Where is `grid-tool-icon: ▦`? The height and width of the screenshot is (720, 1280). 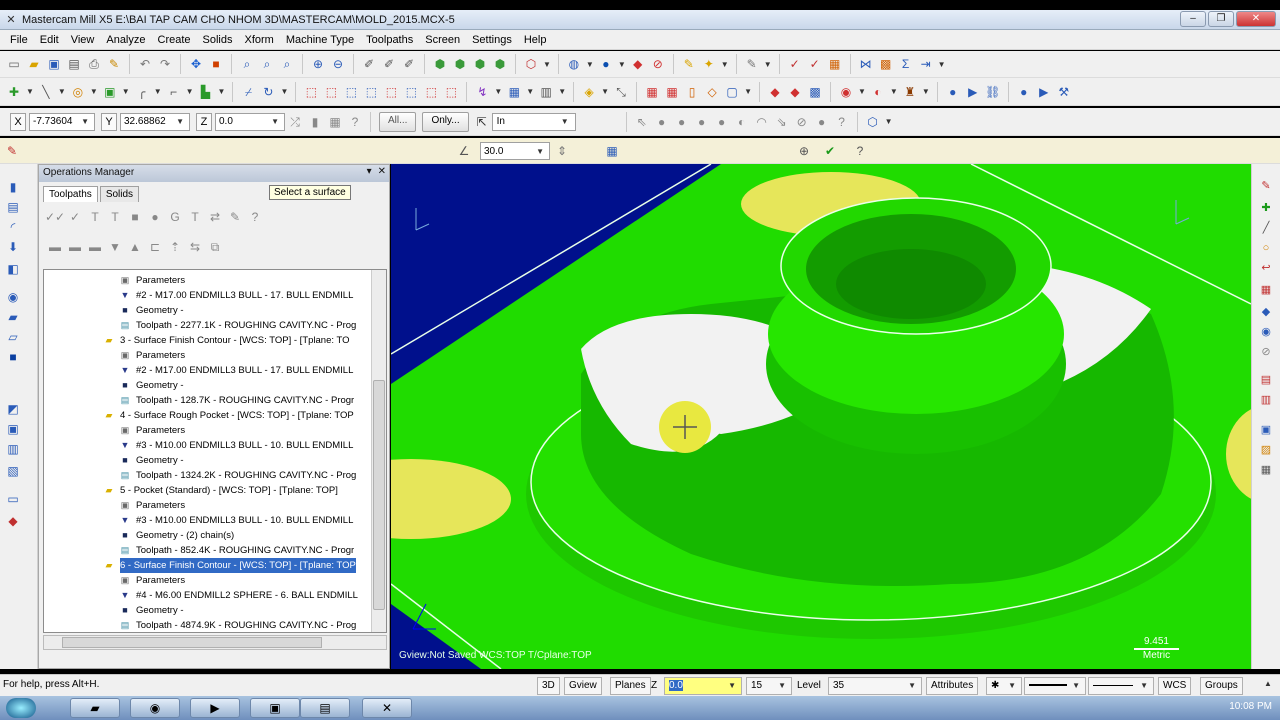
grid-tool-icon: ▦ is located at coordinates (1266, 470).